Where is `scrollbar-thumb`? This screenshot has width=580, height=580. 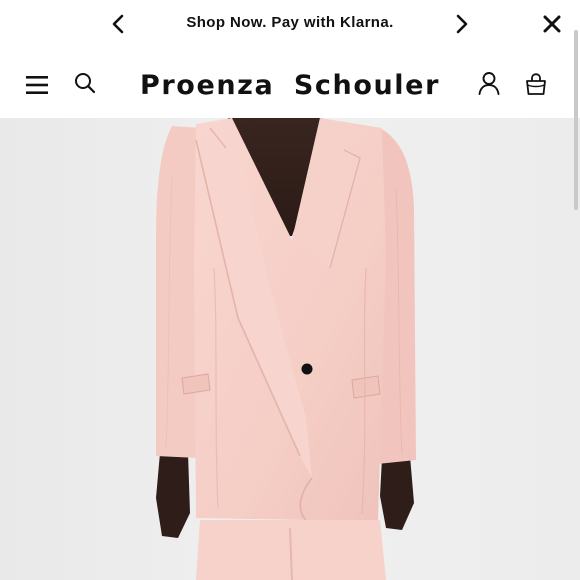
scrollbar-thumb is located at coordinates (576, 120).